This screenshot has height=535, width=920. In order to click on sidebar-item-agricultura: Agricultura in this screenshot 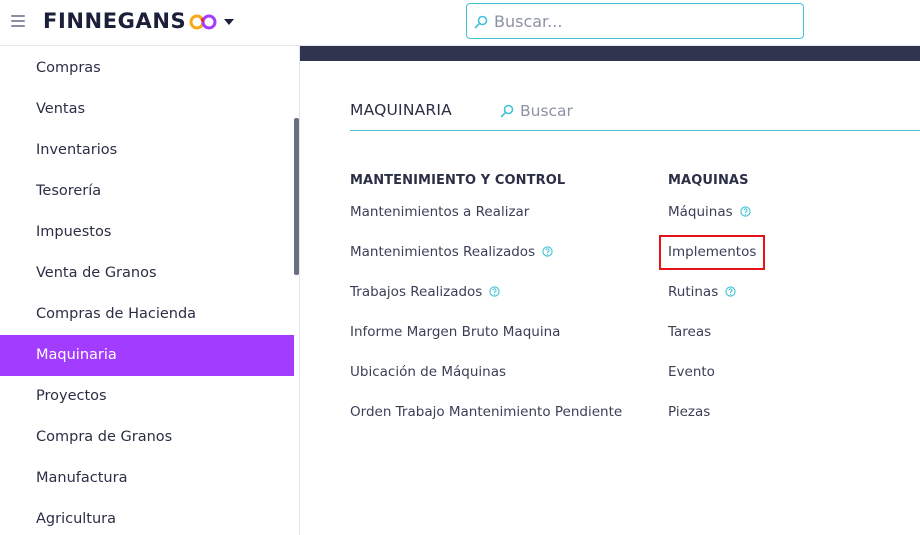, I will do `click(147, 517)`.